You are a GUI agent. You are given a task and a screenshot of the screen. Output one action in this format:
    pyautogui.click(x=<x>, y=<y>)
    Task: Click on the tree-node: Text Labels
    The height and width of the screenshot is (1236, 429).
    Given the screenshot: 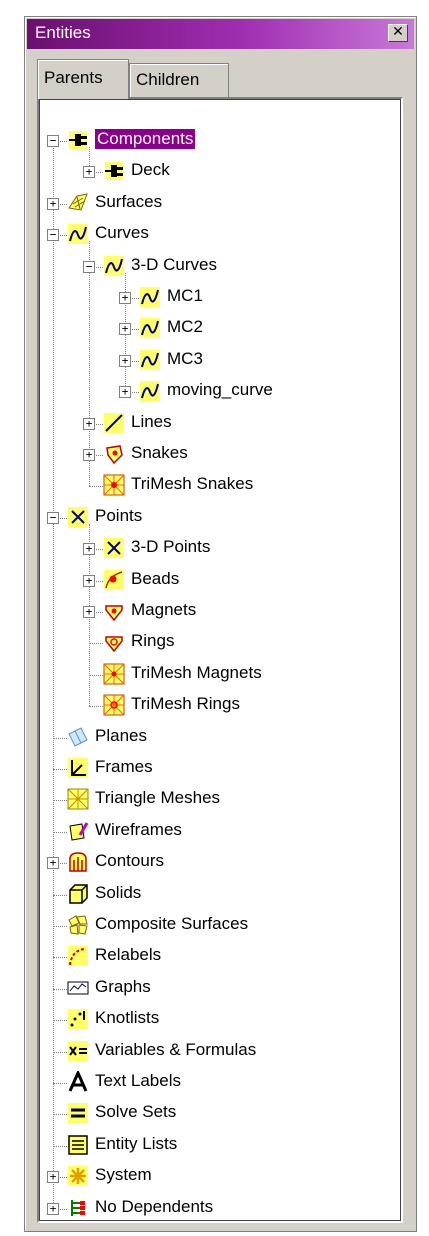 What is the action you would take?
    pyautogui.click(x=219, y=1082)
    